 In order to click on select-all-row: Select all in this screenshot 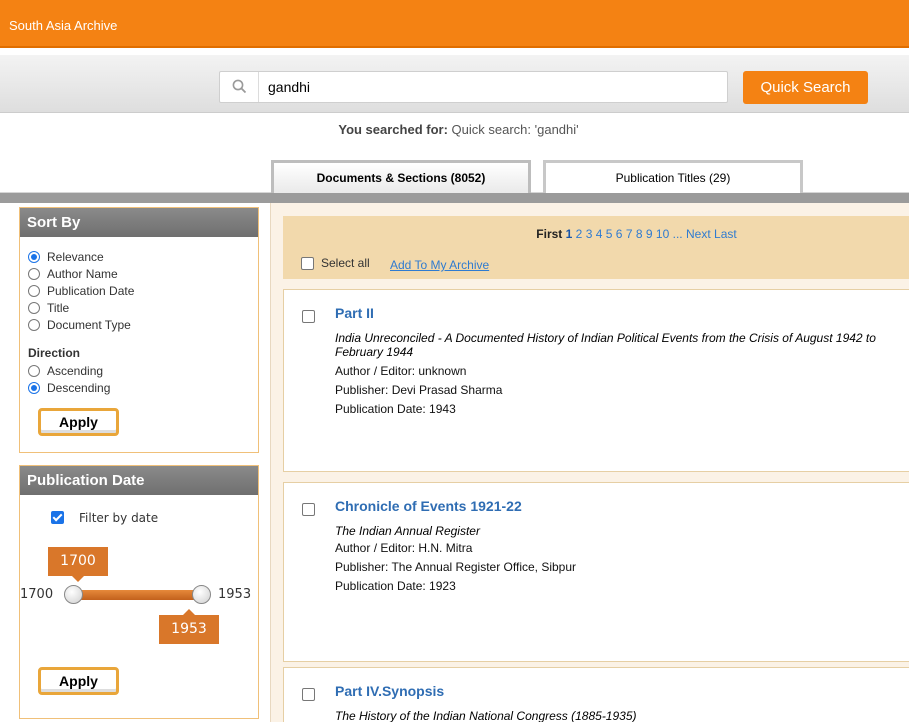, I will do `click(335, 263)`.